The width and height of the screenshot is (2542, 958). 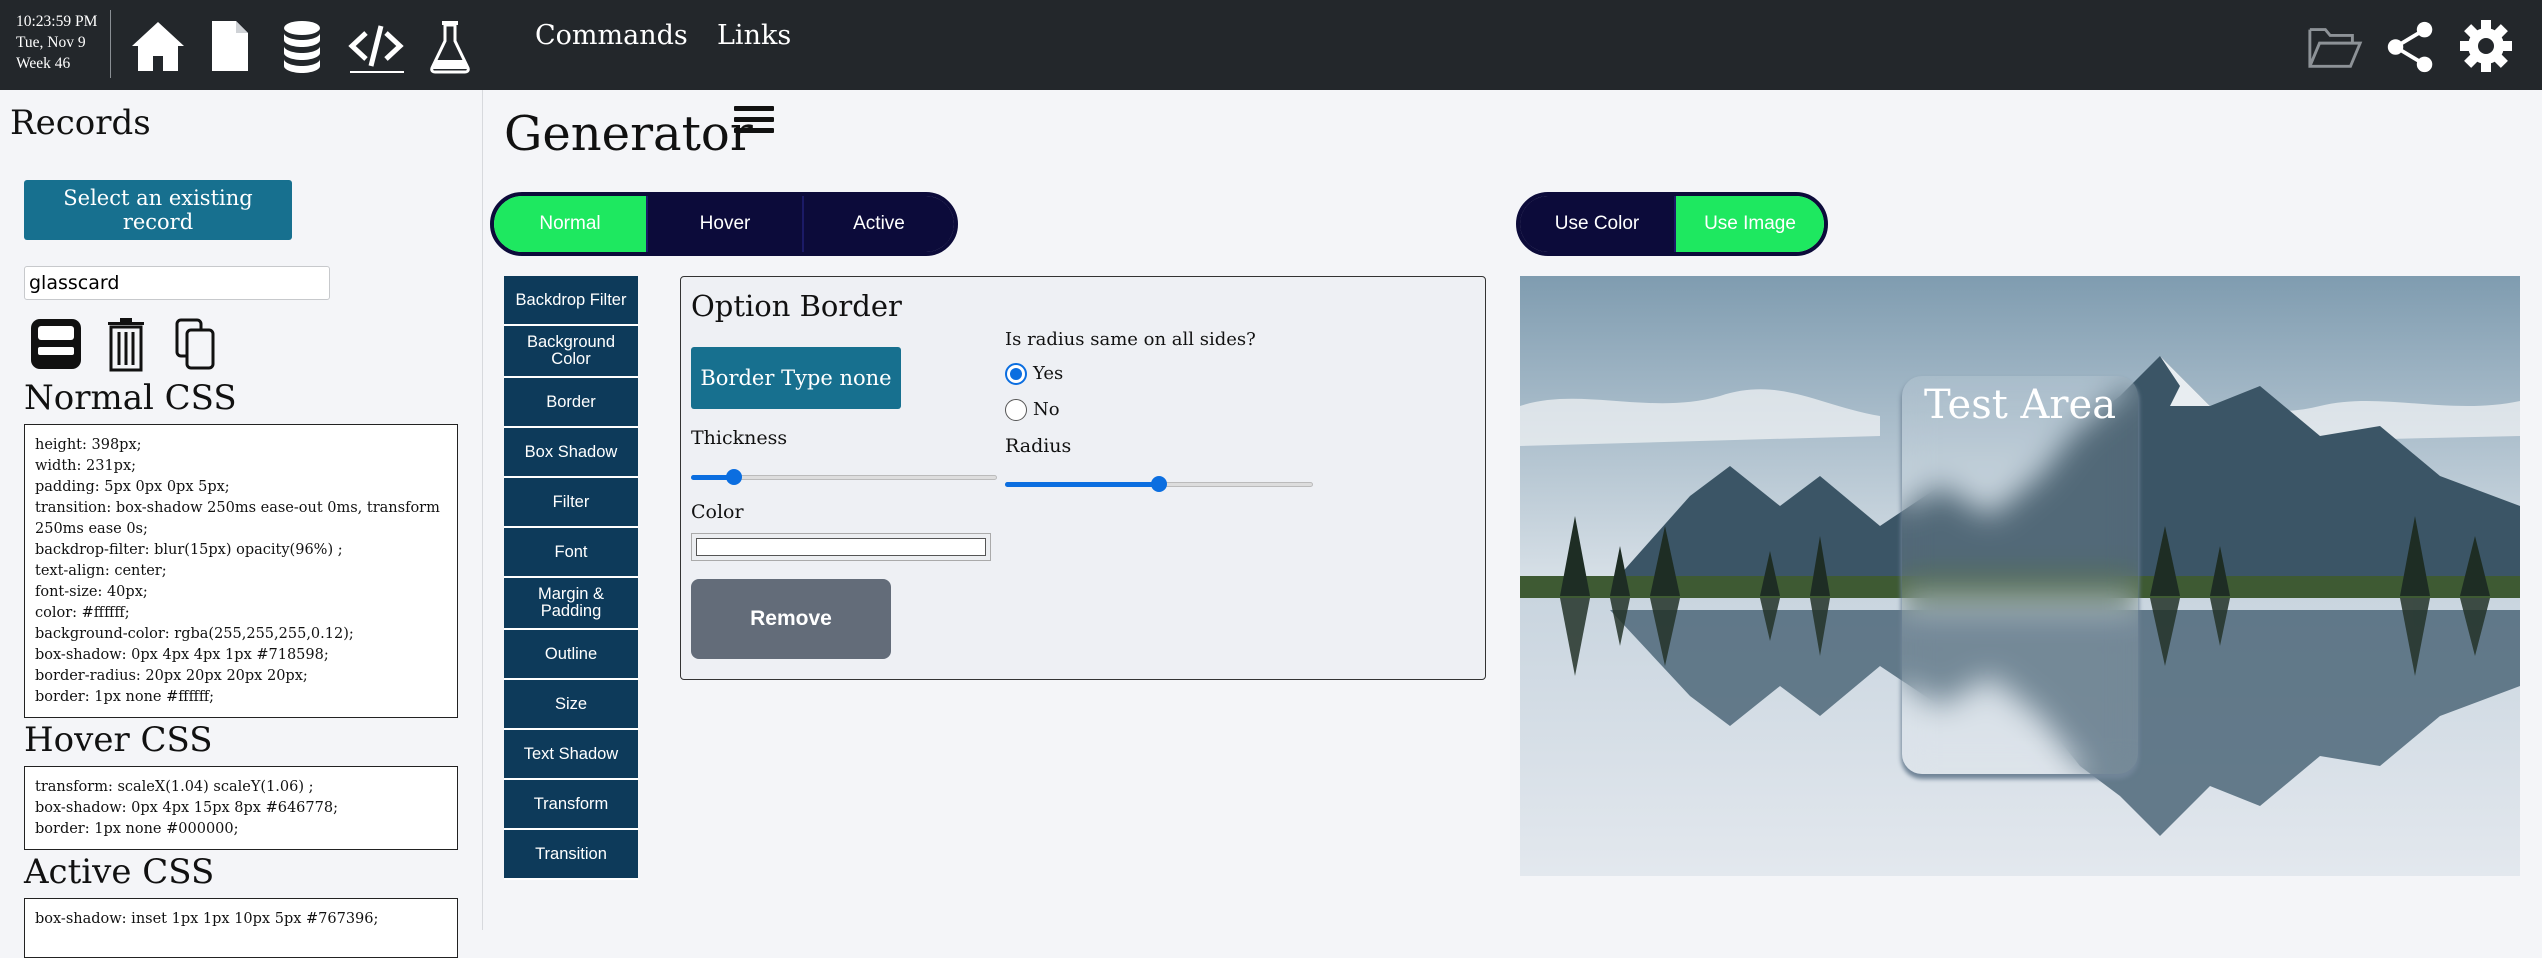 What do you see at coordinates (2486, 46) in the screenshot?
I see `gear-icon` at bounding box center [2486, 46].